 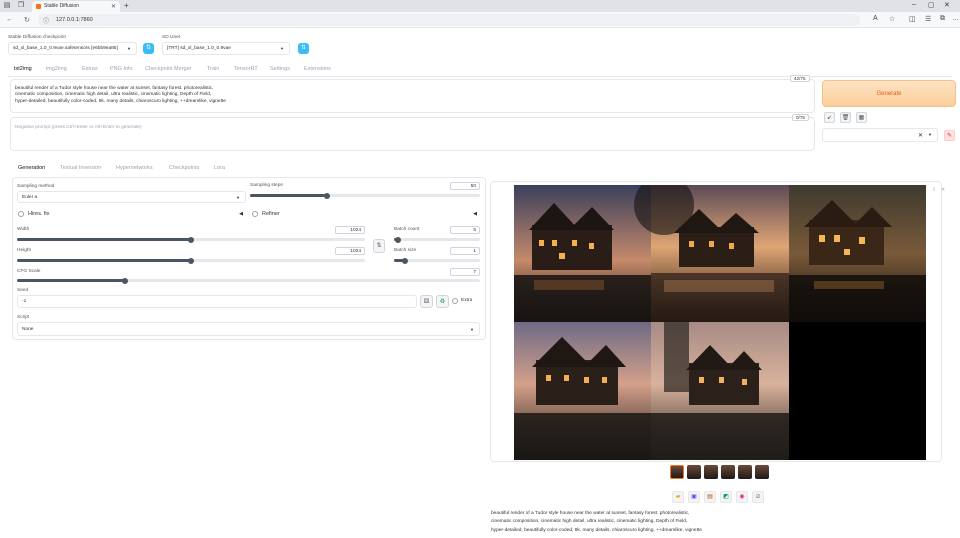 What do you see at coordinates (892, 19) in the screenshot?
I see `favorite-icon: ☆` at bounding box center [892, 19].